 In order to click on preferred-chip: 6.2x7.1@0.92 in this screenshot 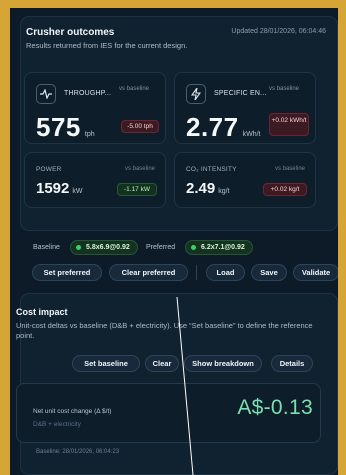, I will do `click(219, 247)`.